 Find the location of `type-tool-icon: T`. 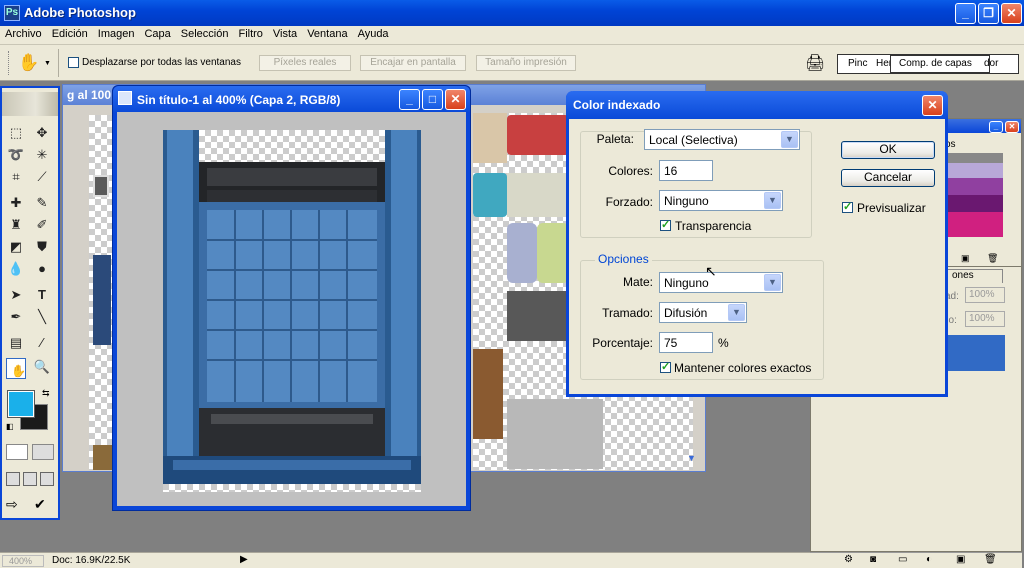

type-tool-icon: T is located at coordinates (42, 295).